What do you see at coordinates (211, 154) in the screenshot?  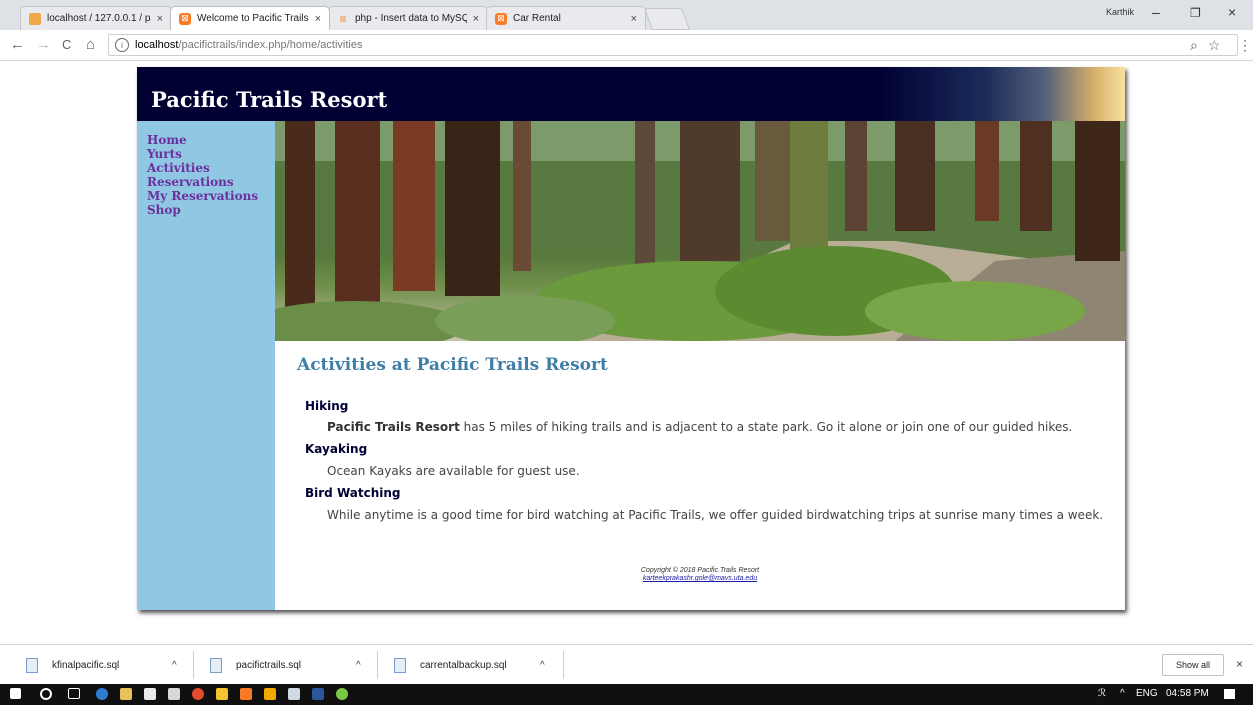 I see `nav-item-yurts: Yurts` at bounding box center [211, 154].